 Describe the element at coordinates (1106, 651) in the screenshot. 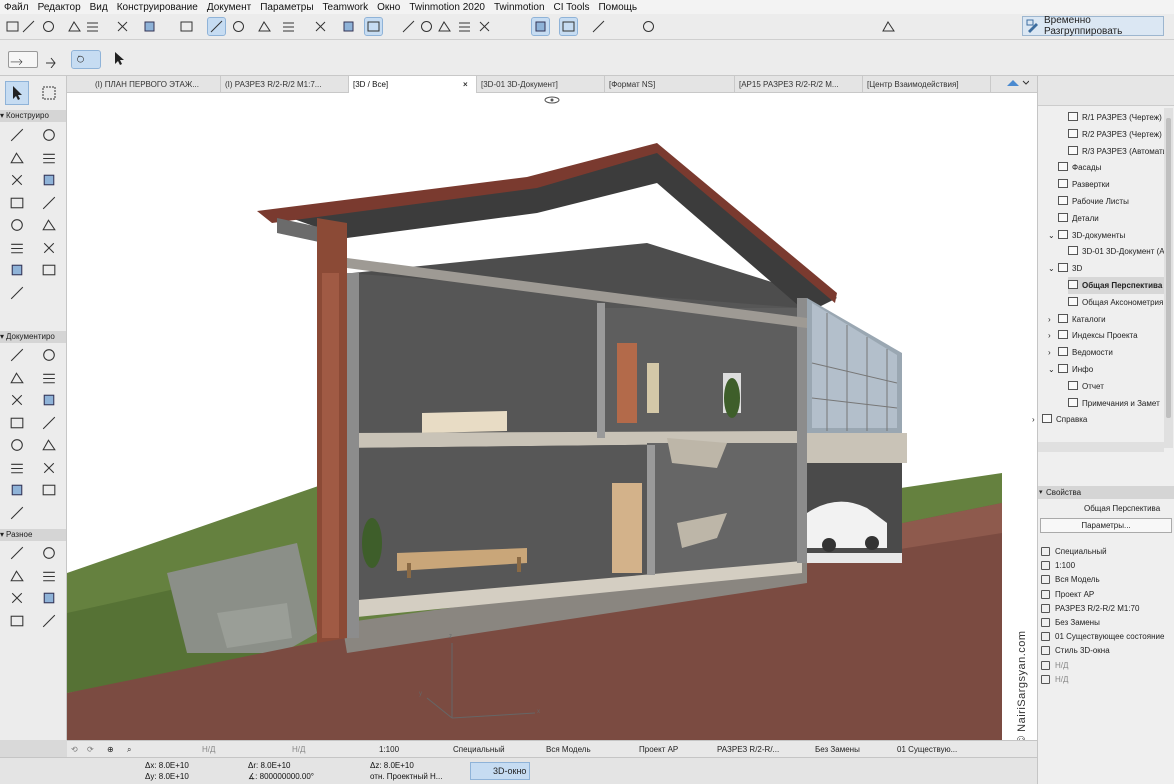

I see `property-row: Стиль 3D-окна` at that location.